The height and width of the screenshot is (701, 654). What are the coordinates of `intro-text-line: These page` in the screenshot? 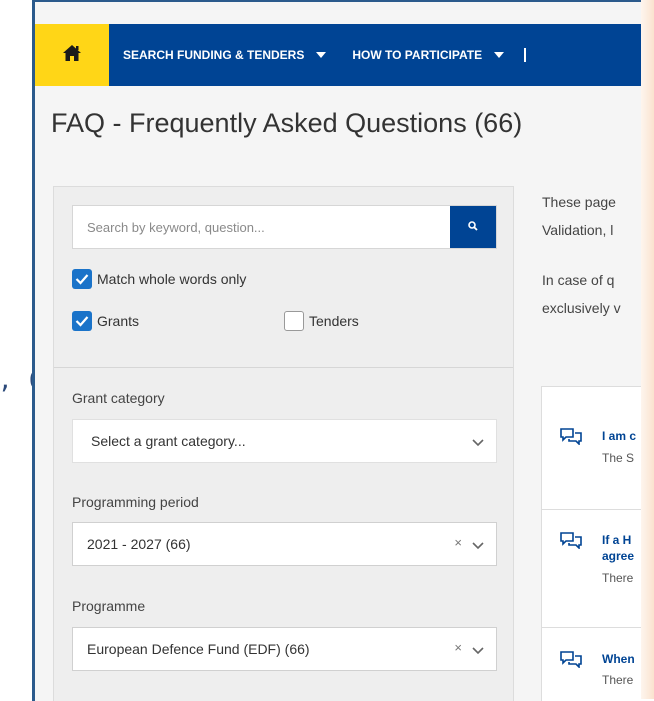 It's located at (579, 202).